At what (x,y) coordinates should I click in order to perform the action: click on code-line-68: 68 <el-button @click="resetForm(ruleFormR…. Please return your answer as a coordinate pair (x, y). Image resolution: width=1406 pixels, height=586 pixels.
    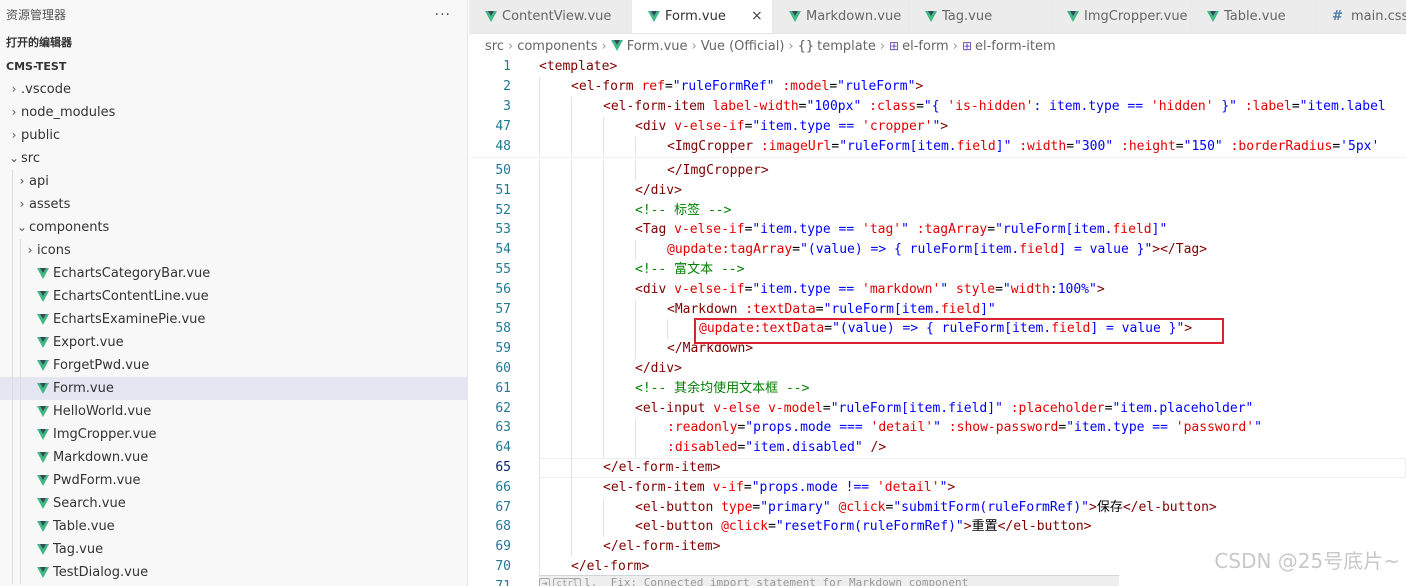
    Looking at the image, I should click on (937, 527).